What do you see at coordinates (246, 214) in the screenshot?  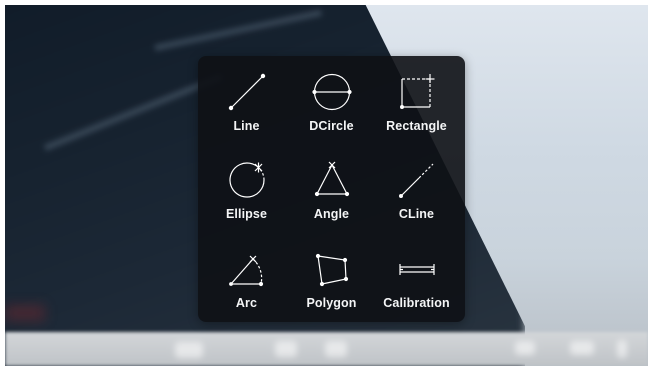 I see `tool-label: Ellipse` at bounding box center [246, 214].